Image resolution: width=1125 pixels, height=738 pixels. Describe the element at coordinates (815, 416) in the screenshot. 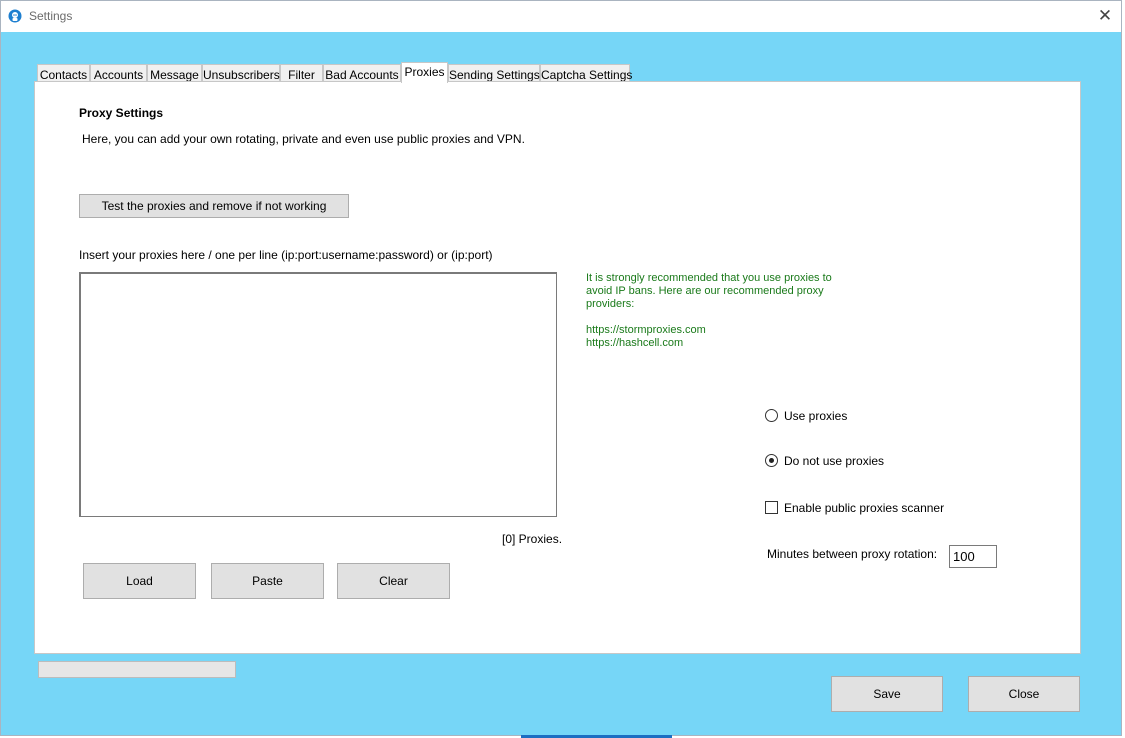

I see `use-proxies-label: Use proxies` at that location.